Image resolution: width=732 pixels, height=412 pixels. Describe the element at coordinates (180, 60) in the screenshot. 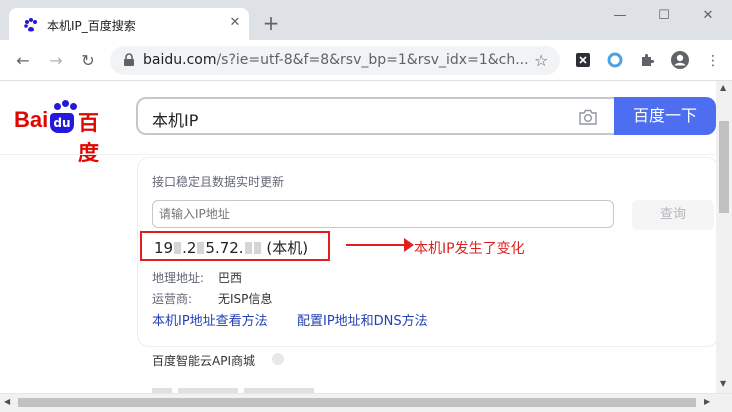

I see `url-host: baidu.com` at that location.